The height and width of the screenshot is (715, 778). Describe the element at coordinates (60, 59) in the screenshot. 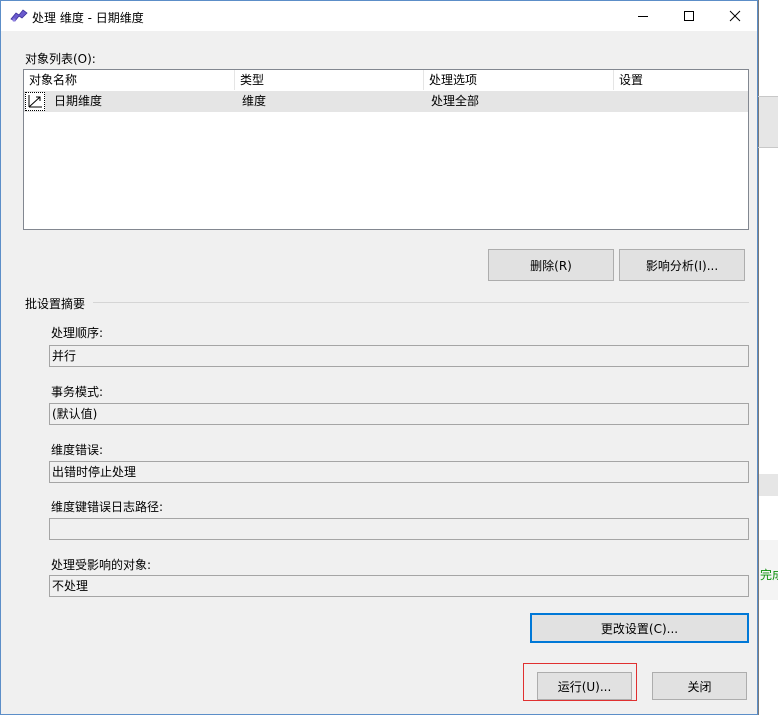

I see `object-list-label: 对象列表(O):` at that location.